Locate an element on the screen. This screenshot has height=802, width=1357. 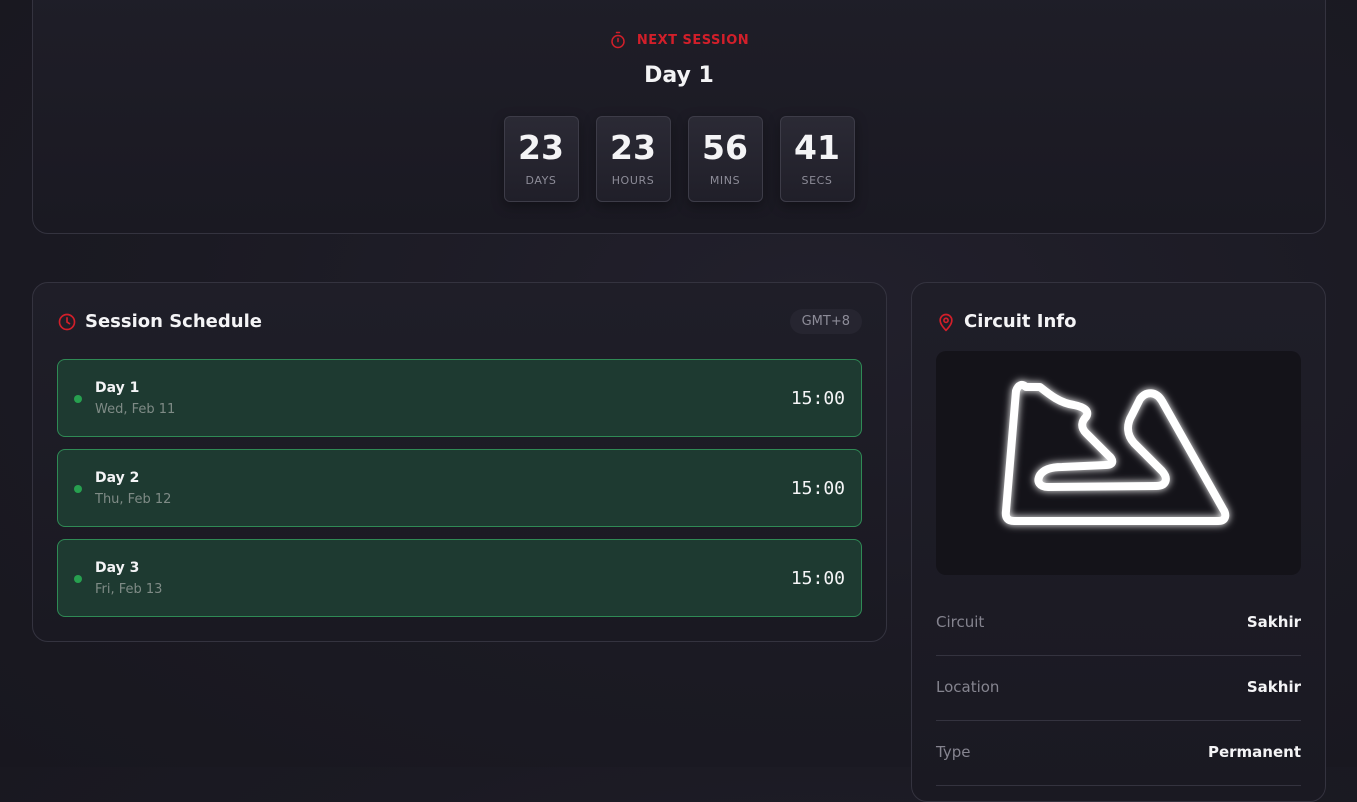
countdown-value: 41 is located at coordinates (817, 147).